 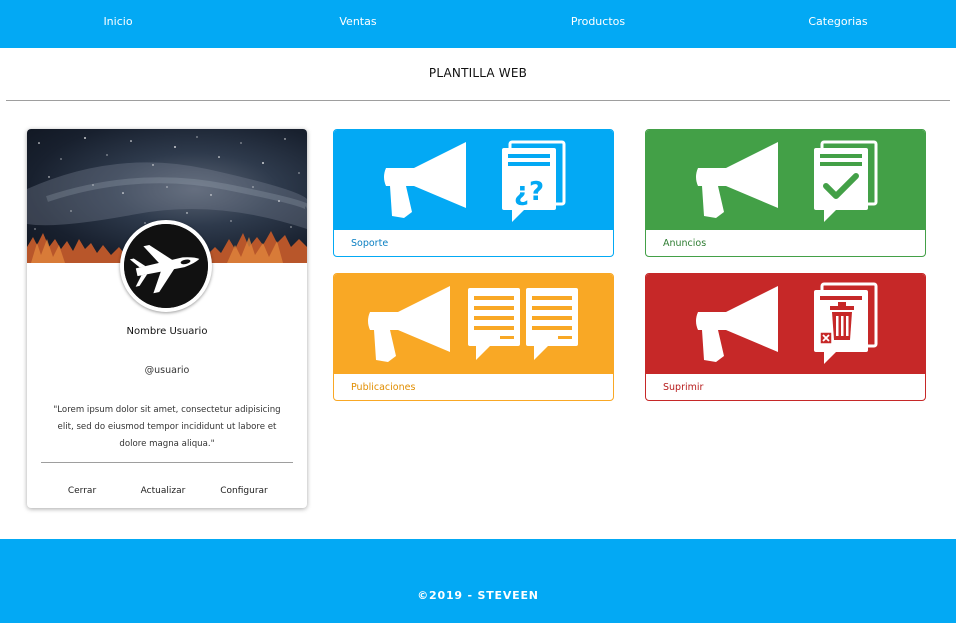 I want to click on footer-copyright: ©2019 - STEVEEN, so click(x=478, y=595).